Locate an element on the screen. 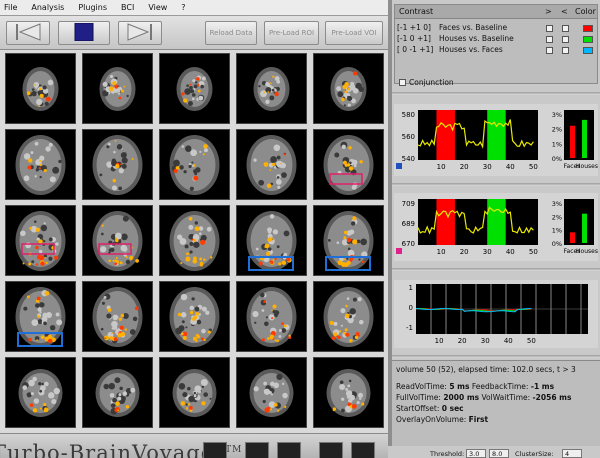 This screenshot has width=600, height=458. skip-to-end-button is located at coordinates (140, 33).